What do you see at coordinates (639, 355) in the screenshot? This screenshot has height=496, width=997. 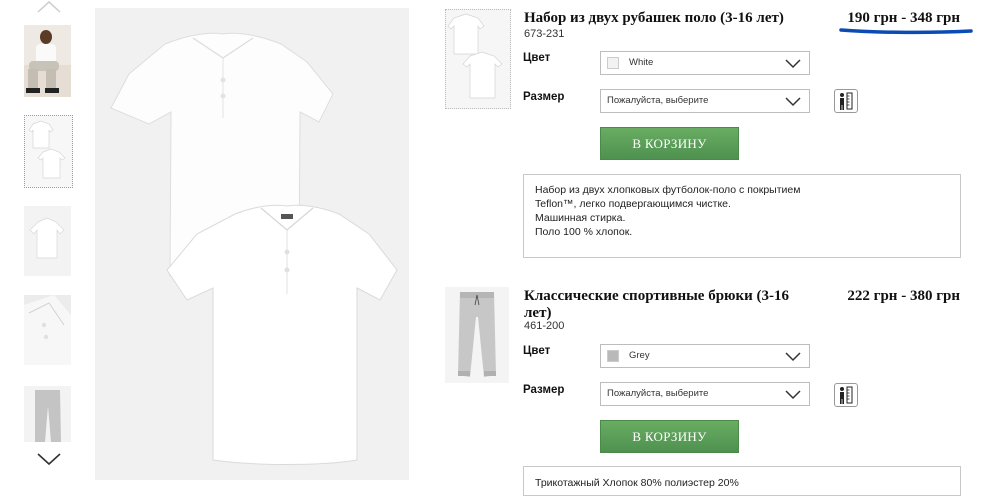 I see `color-select-value: Grey` at bounding box center [639, 355].